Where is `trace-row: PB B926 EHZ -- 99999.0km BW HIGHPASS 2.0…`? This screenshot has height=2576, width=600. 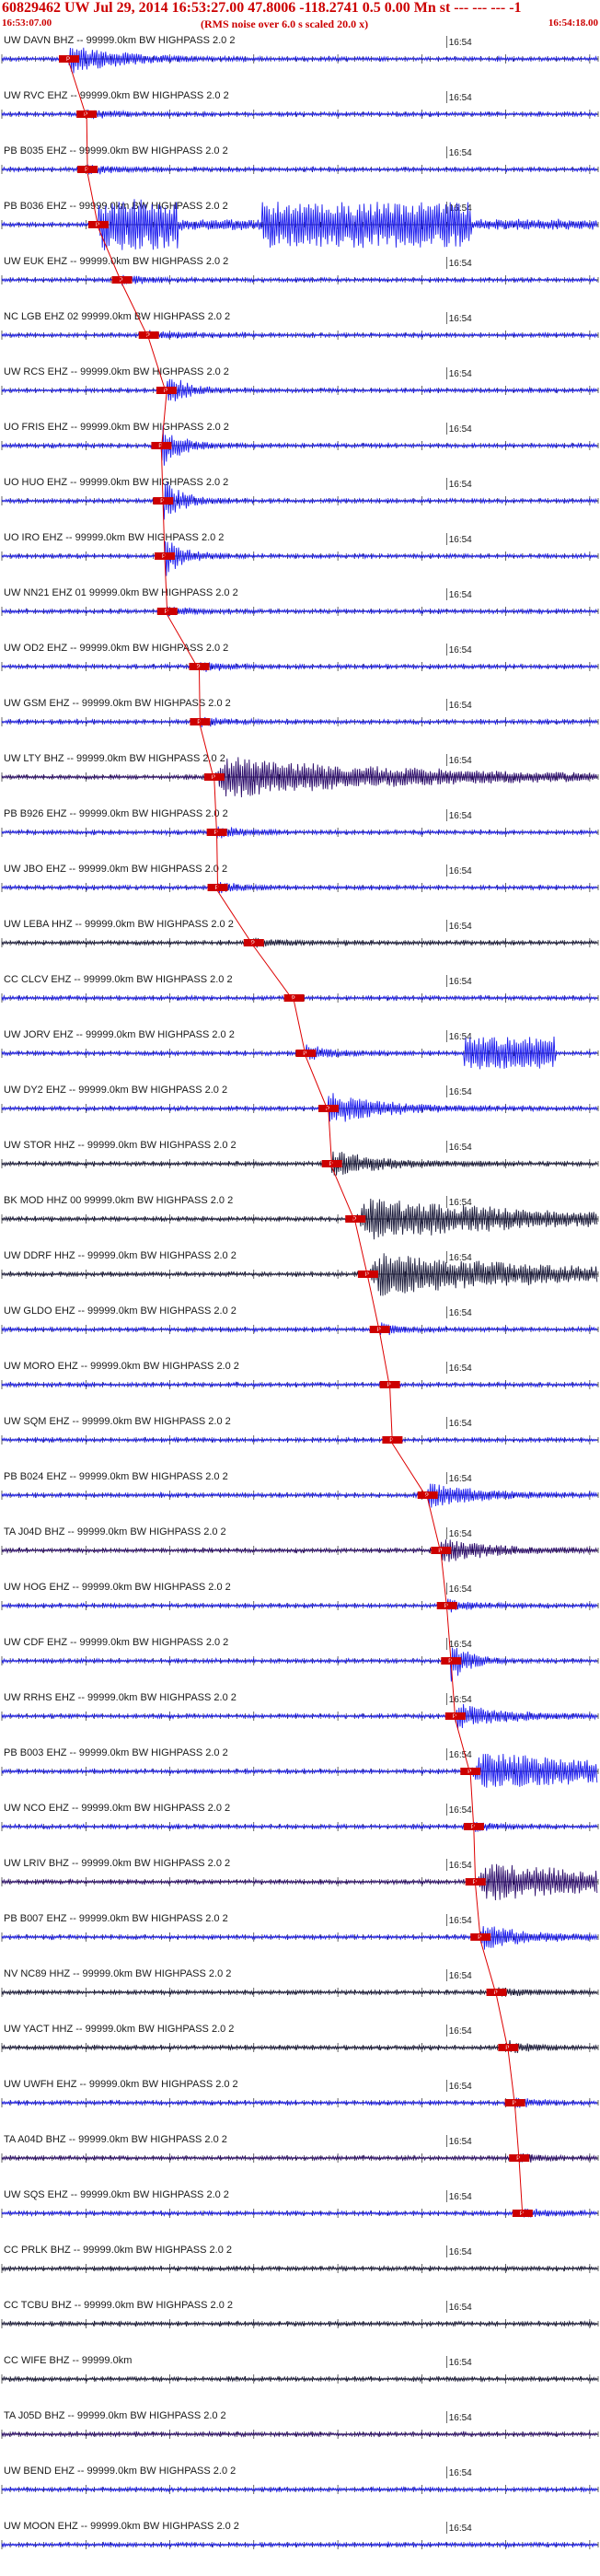 trace-row: PB B926 EHZ -- 99999.0km BW HIGHPASS 2.0… is located at coordinates (300, 823).